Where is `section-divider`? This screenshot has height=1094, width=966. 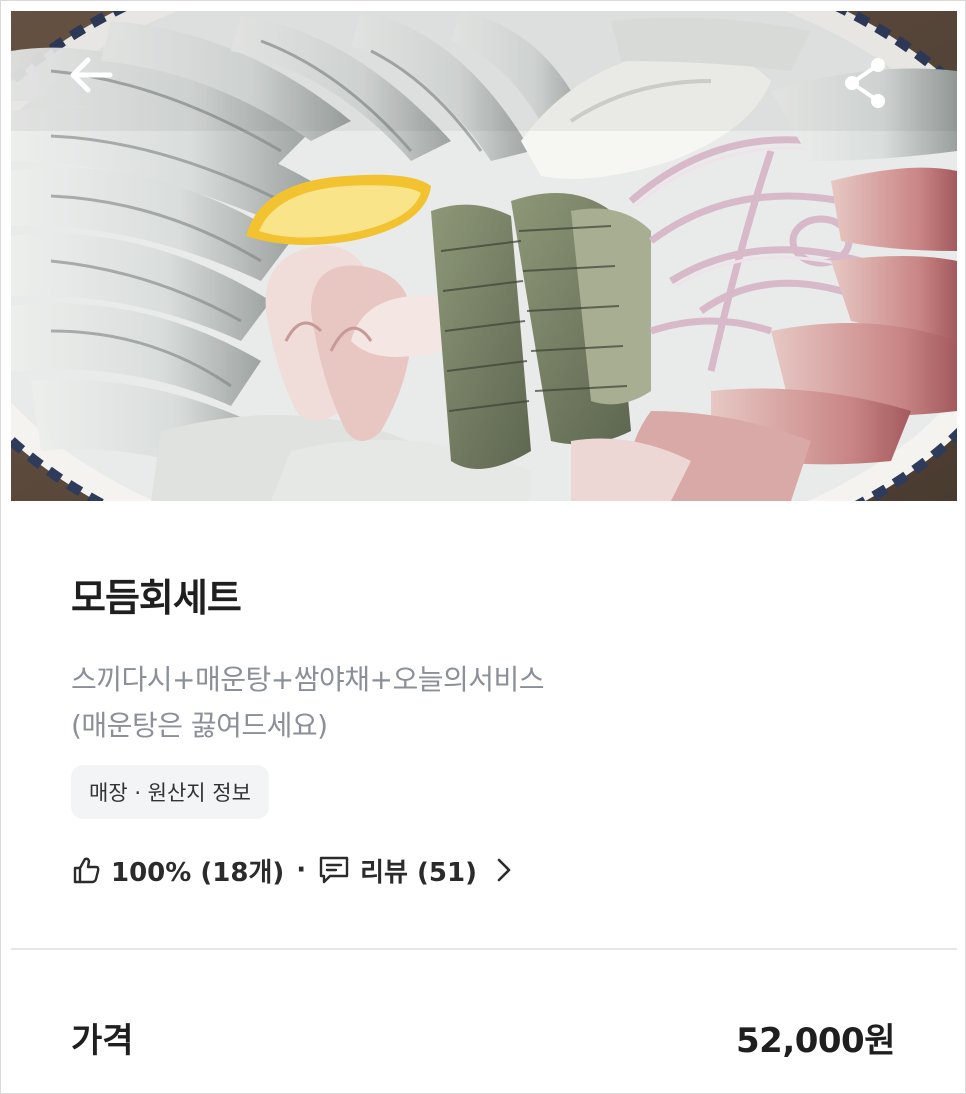
section-divider is located at coordinates (484, 949).